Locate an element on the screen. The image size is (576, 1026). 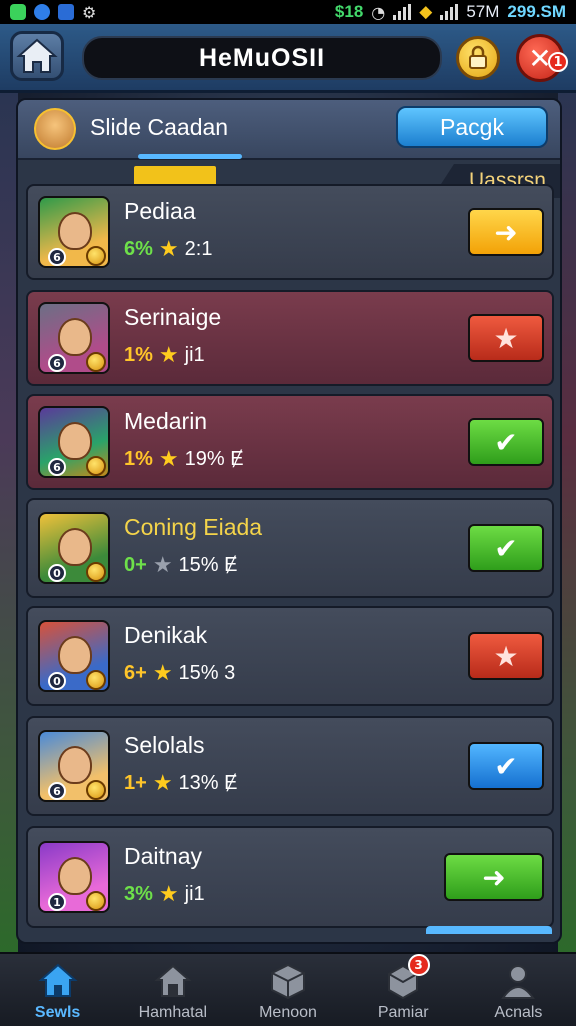
player-stat-primary: 1% is located at coordinates (138, 354).